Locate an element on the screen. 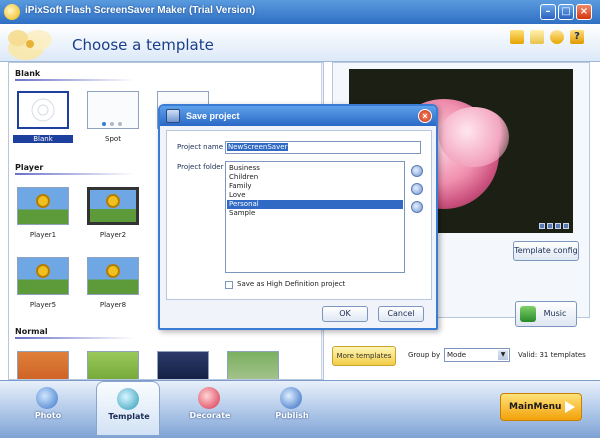 Image resolution: width=600 pixels, height=438 pixels. template-thumb-player2 is located at coordinates (113, 206).